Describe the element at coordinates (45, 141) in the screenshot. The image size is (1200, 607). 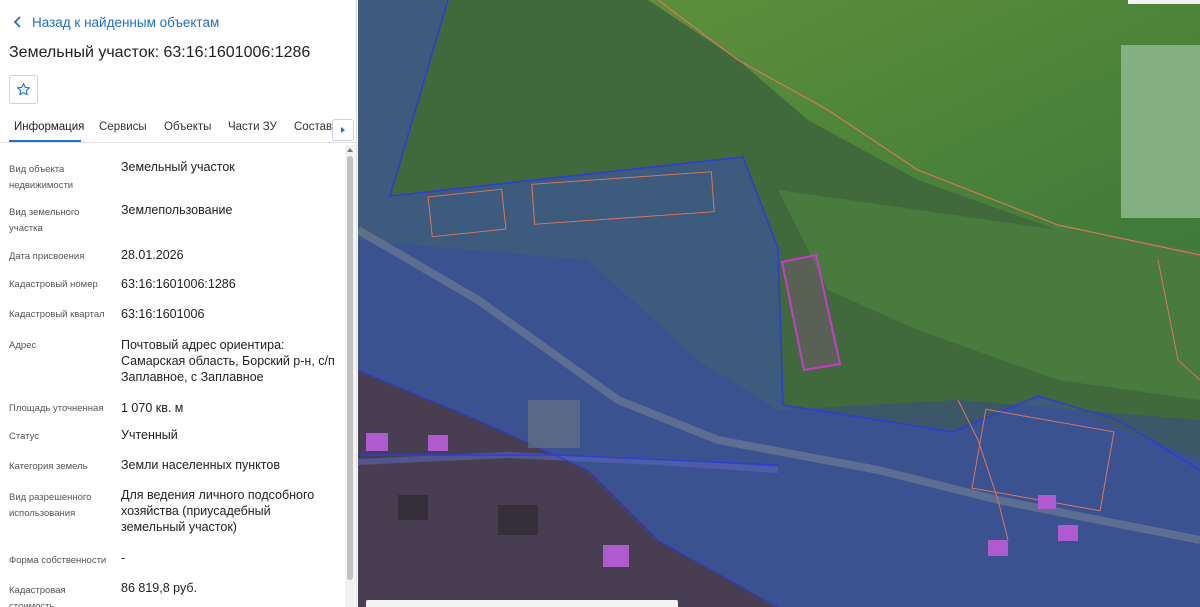
I see `active-tab-indicator` at that location.